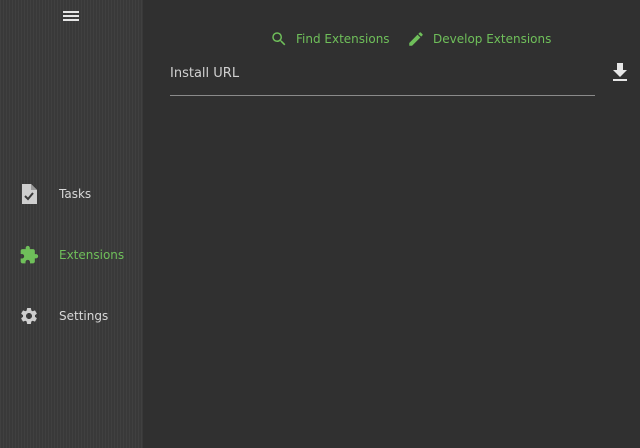 The image size is (640, 448). Describe the element at coordinates (29, 194) in the screenshot. I see `task-document-check-icon` at that location.